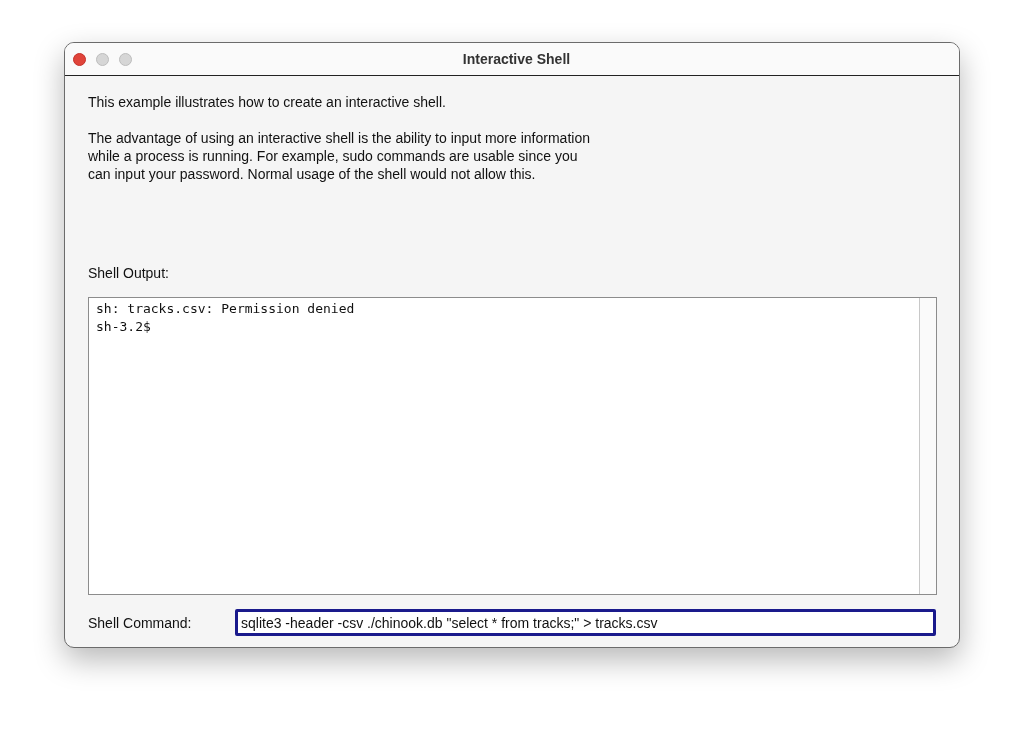 The image size is (1024, 733). Describe the element at coordinates (124, 327) in the screenshot. I see `output-line: sh-3.2$` at that location.